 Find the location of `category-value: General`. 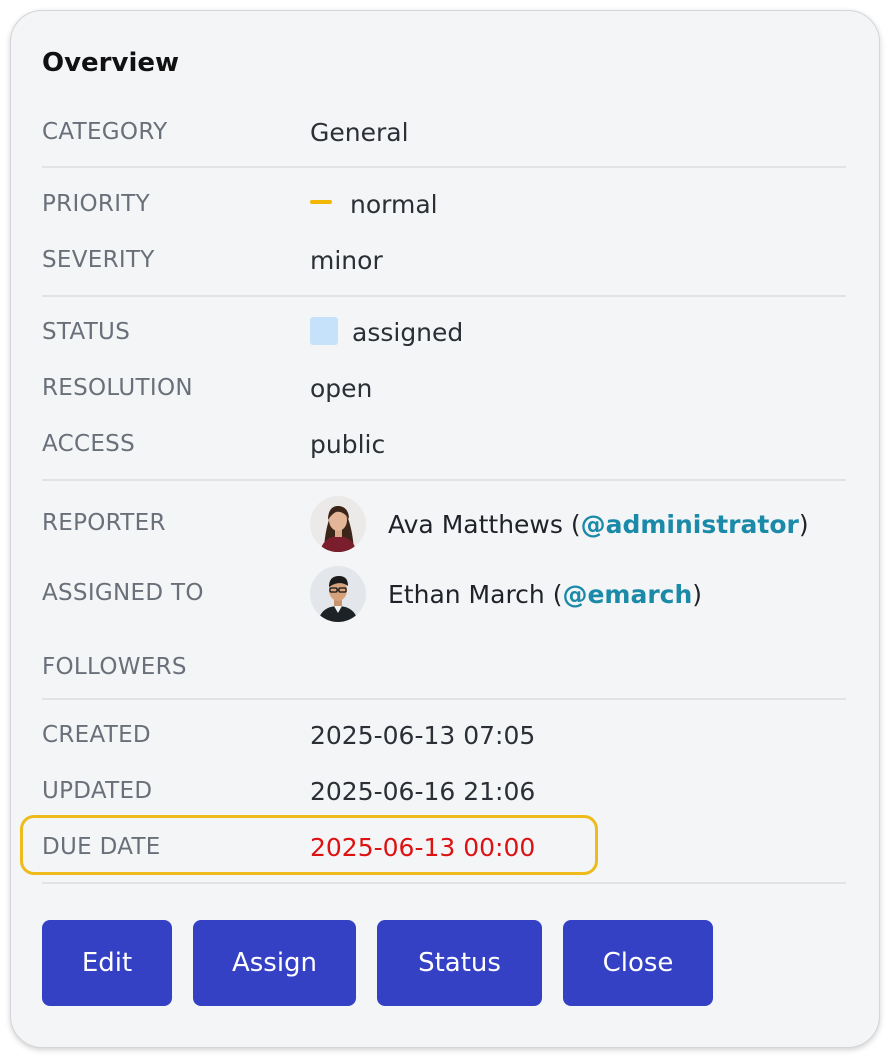

category-value: General is located at coordinates (359, 132).